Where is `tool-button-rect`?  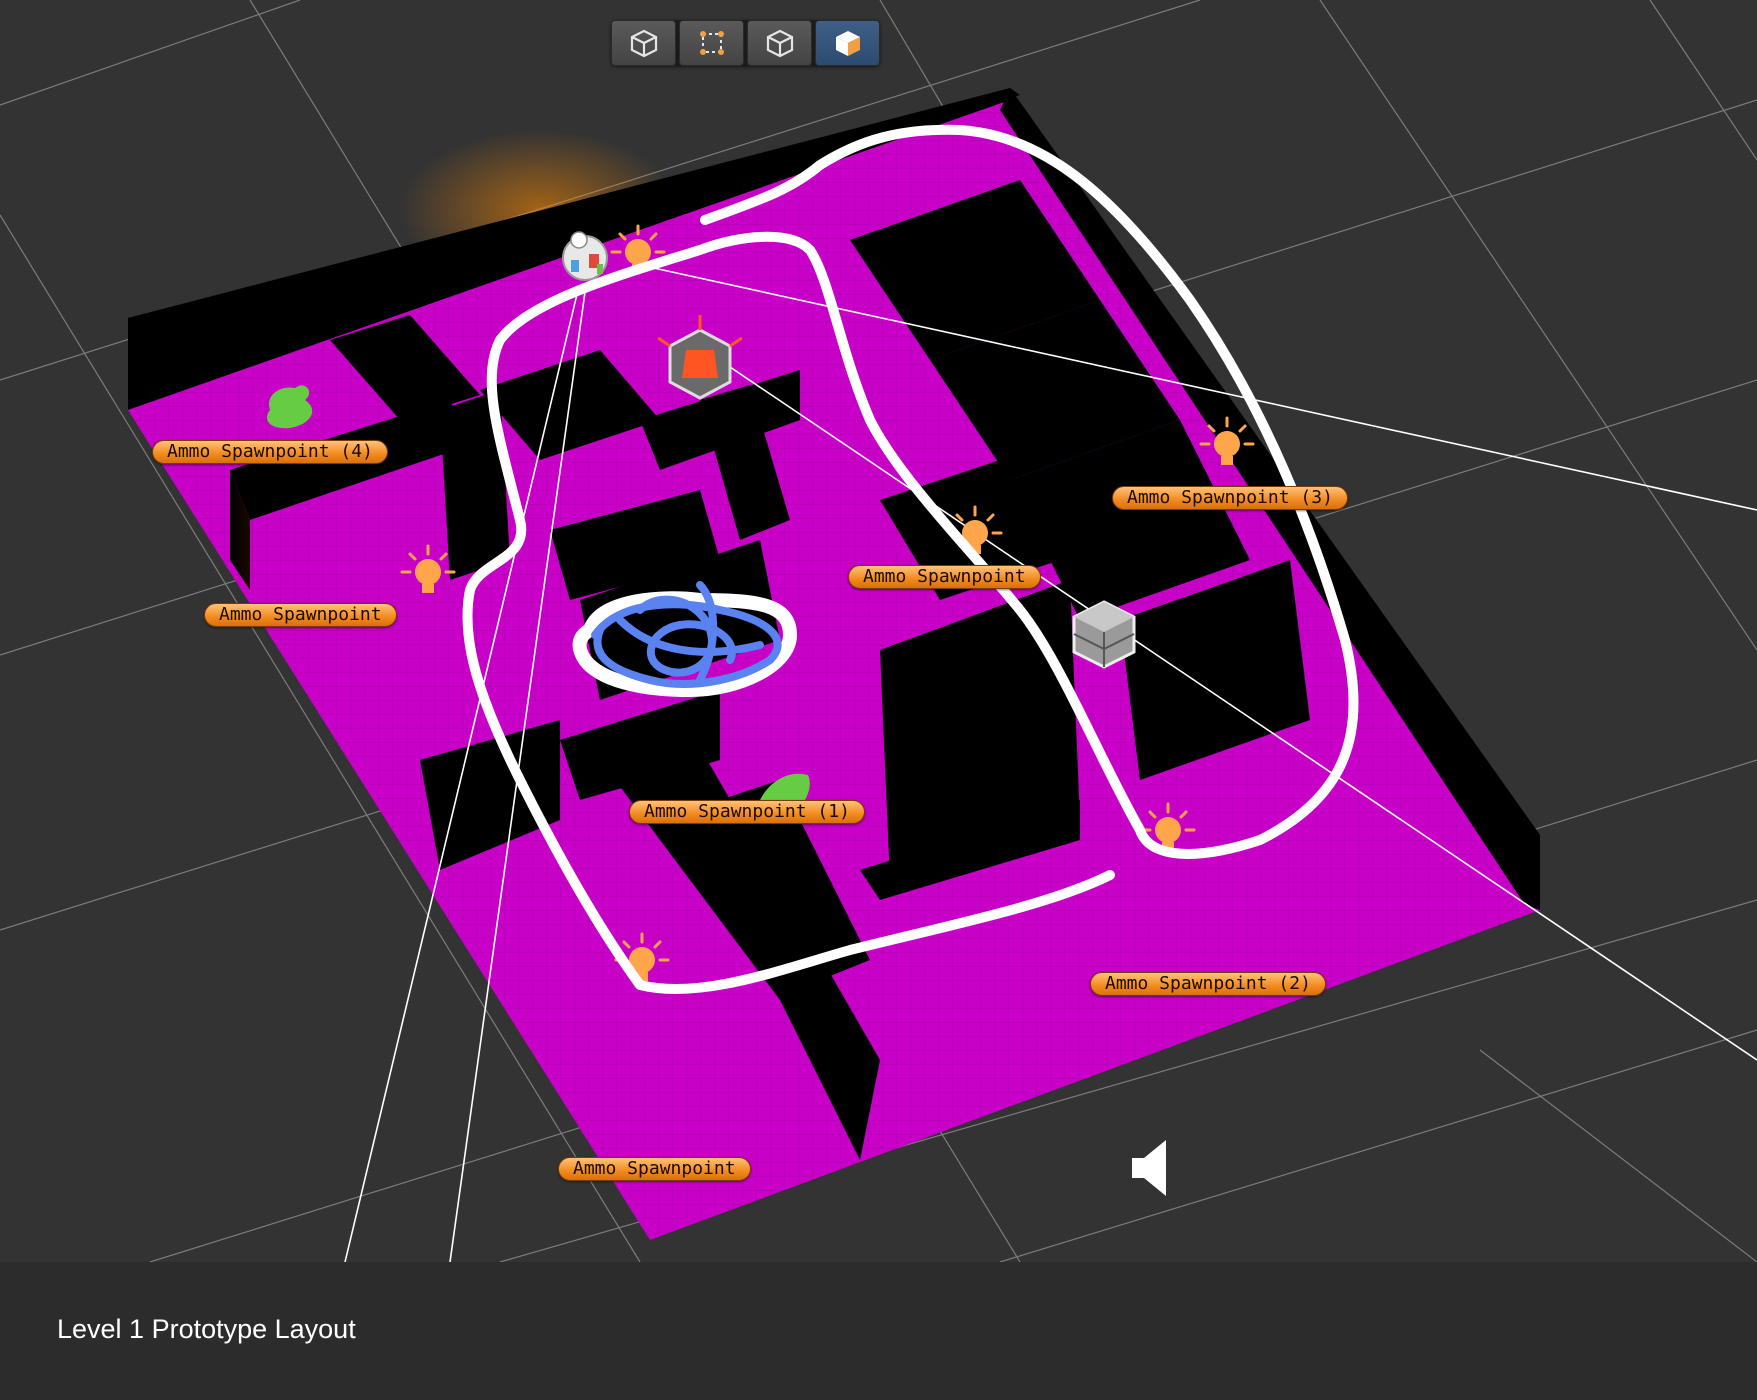 tool-button-rect is located at coordinates (711, 43).